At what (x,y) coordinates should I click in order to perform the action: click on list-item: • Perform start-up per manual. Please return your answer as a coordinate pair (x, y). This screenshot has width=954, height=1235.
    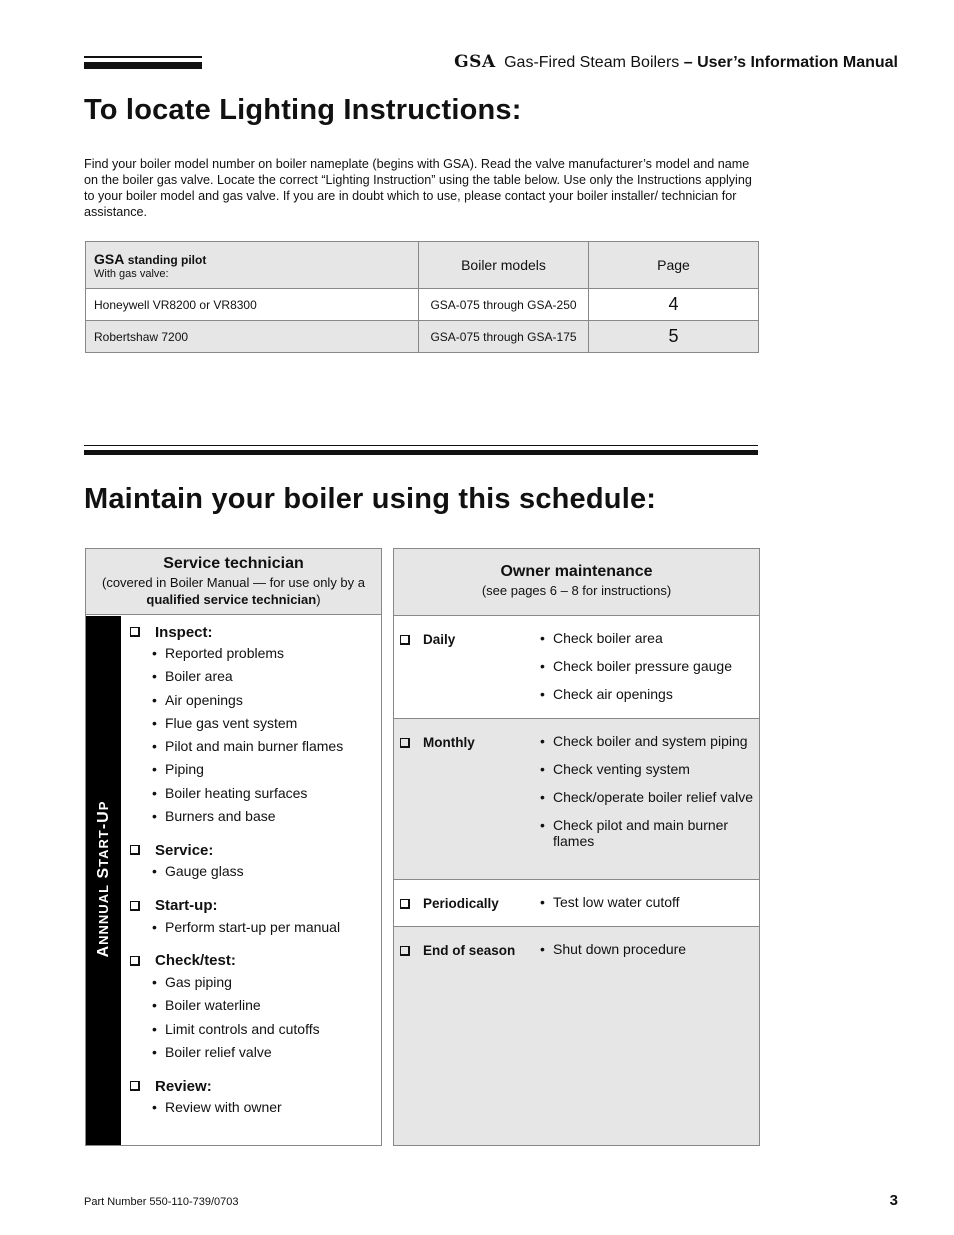
    Looking at the image, I should click on (251, 927).